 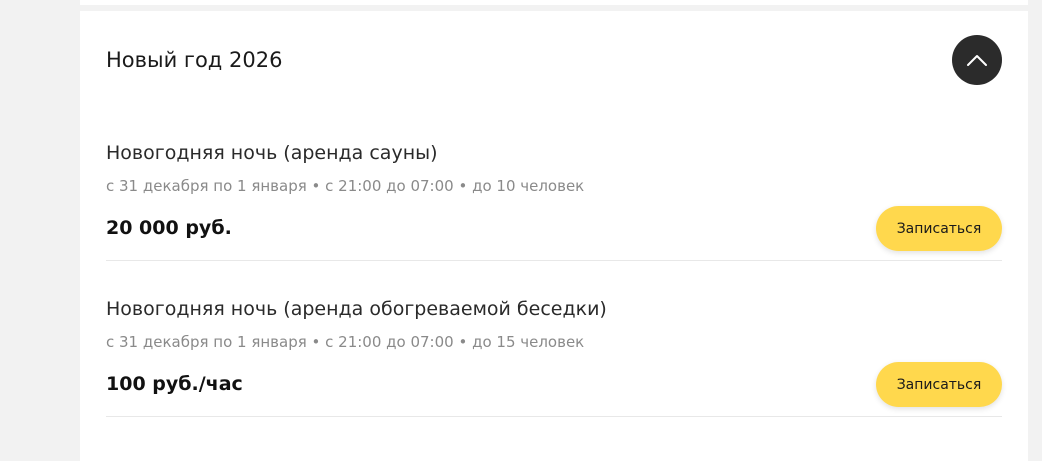 What do you see at coordinates (194, 60) in the screenshot?
I see `section-title: Новый год 2026` at bounding box center [194, 60].